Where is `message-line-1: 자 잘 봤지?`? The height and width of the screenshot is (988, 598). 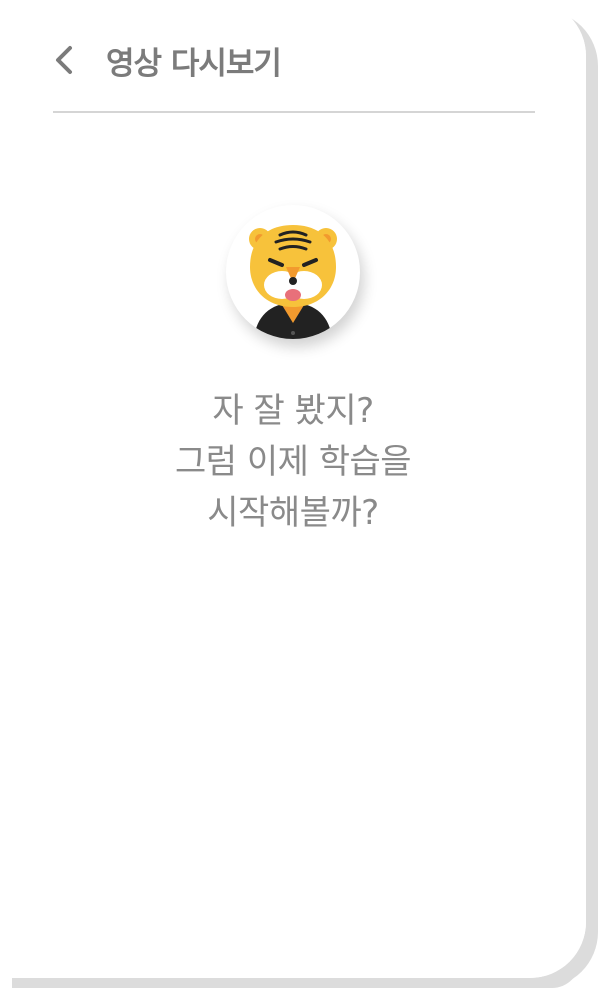 message-line-1: 자 잘 봤지? is located at coordinates (293, 411).